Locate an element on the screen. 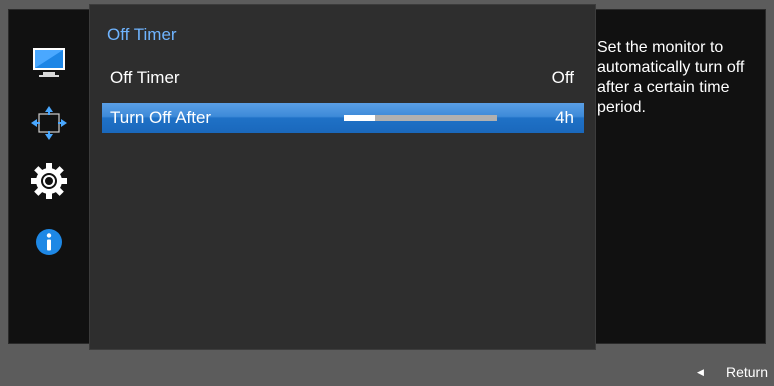 The width and height of the screenshot is (774, 386). gear-icon is located at coordinates (49, 181).